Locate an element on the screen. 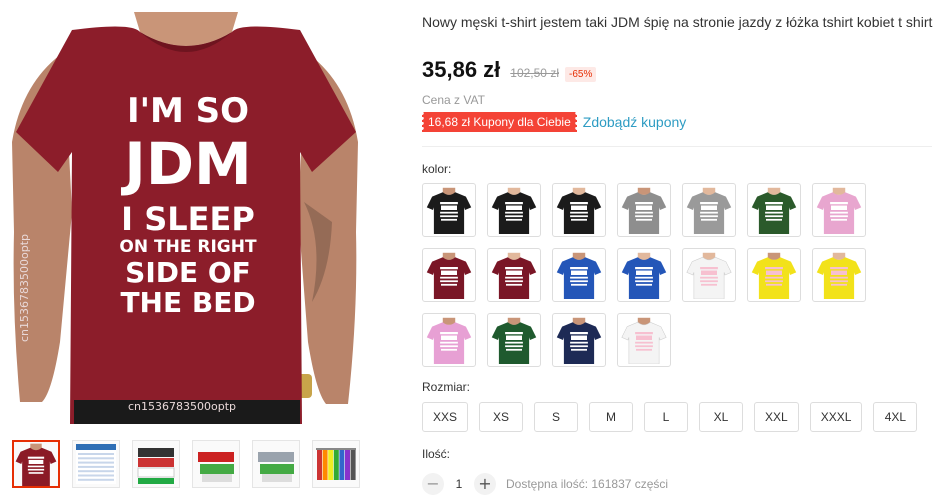  shirt-line-3: I SLEEP is located at coordinates (188, 219).